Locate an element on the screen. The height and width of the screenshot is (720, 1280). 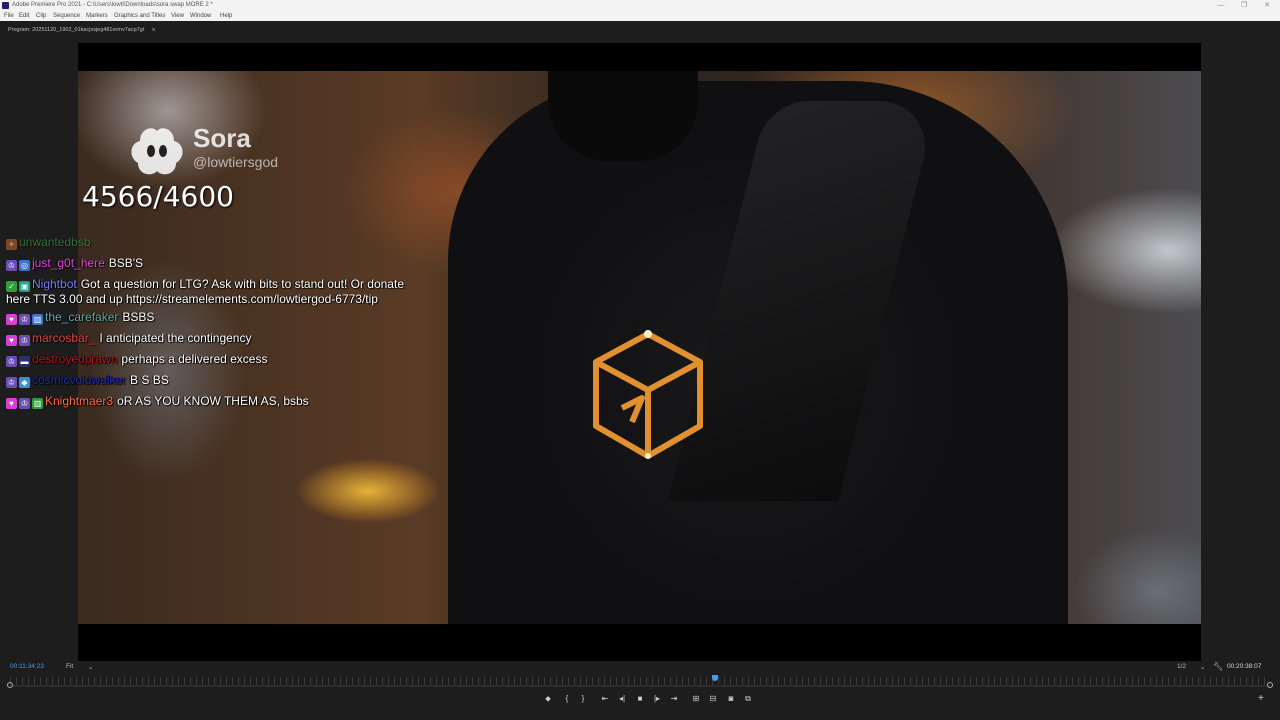
check-icon: ✓ is located at coordinates (11, 286).